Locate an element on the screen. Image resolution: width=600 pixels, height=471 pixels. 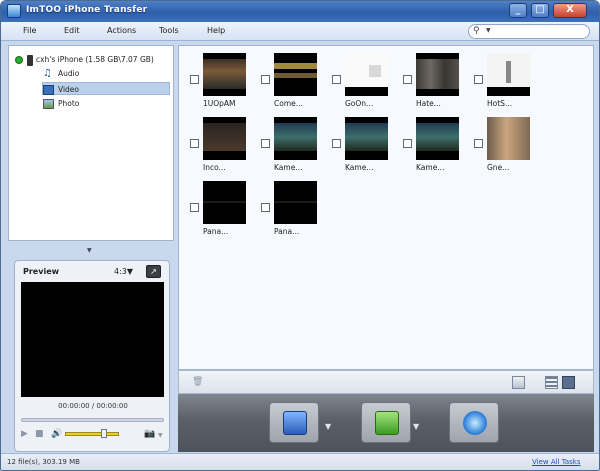
maximize-button: □ is located at coordinates (540, 10).